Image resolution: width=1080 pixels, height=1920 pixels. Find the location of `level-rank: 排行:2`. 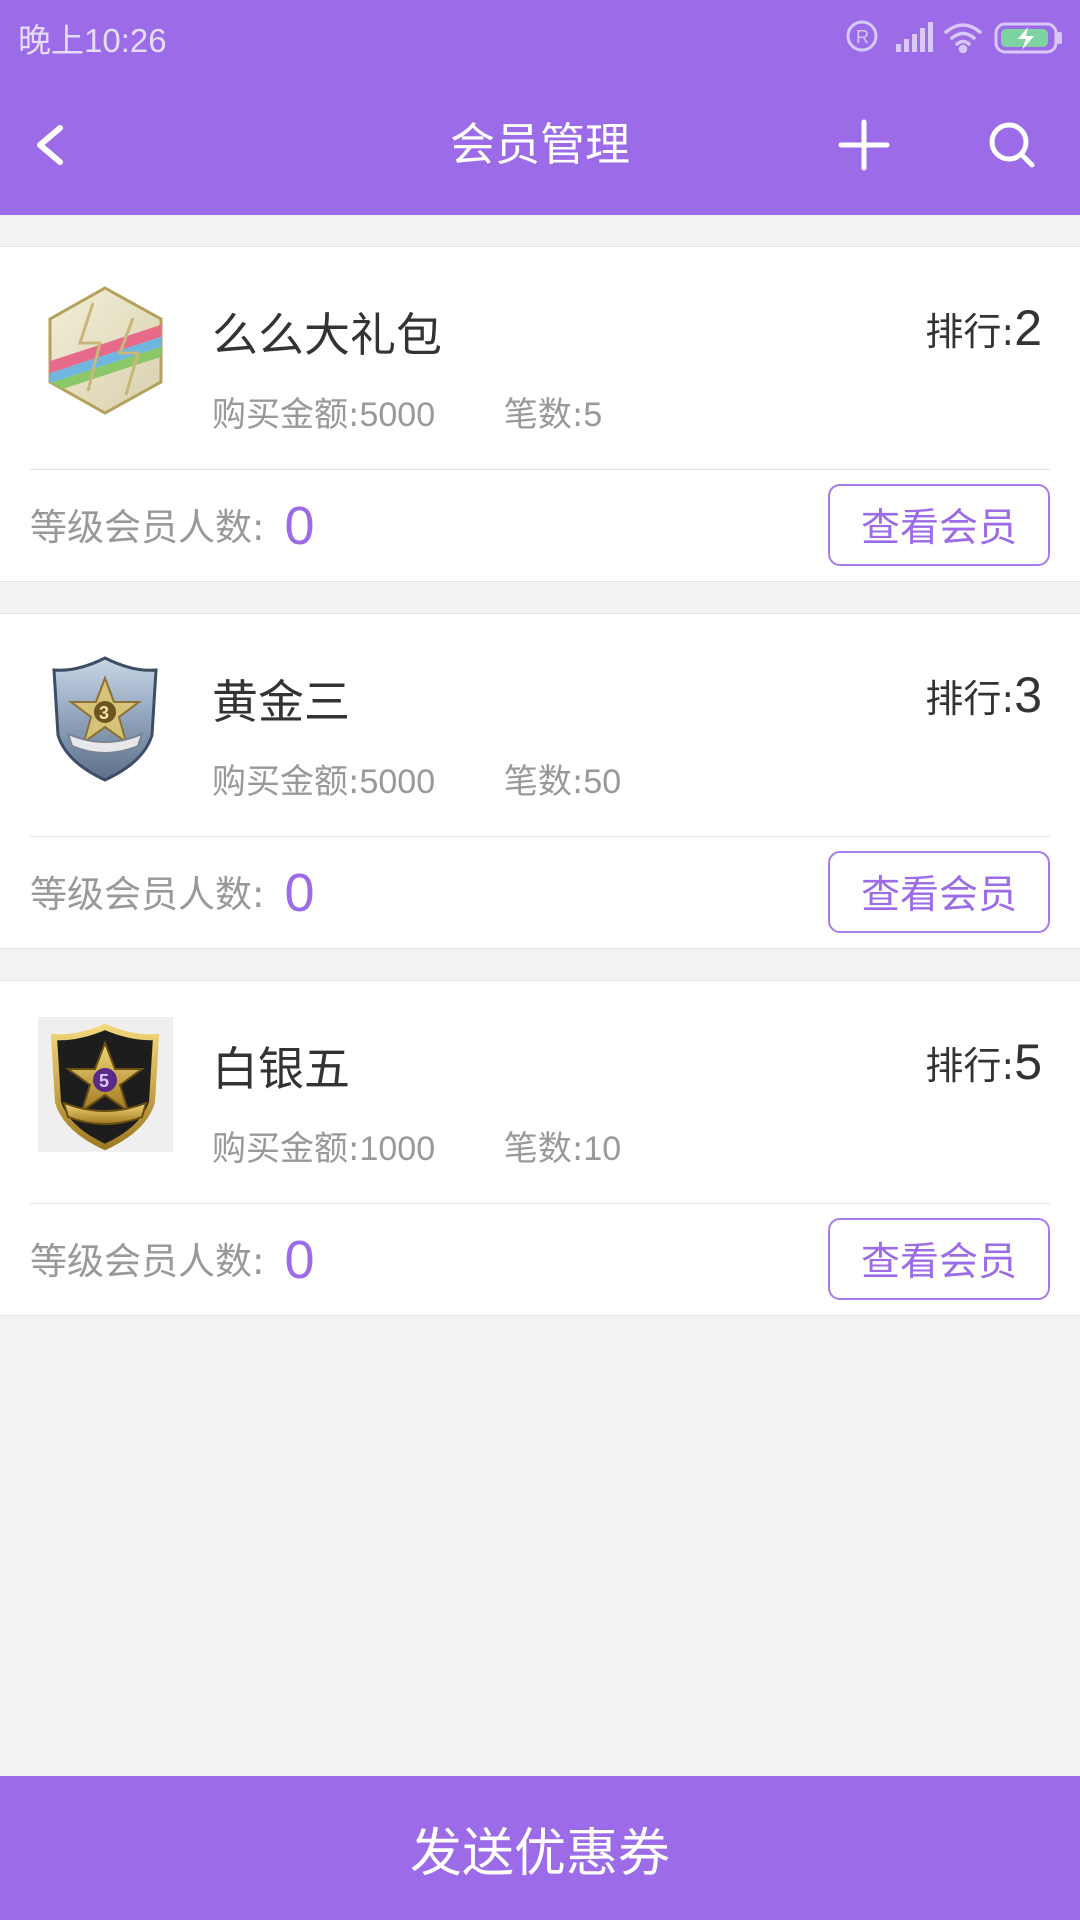

level-rank: 排行:2 is located at coordinates (983, 328).